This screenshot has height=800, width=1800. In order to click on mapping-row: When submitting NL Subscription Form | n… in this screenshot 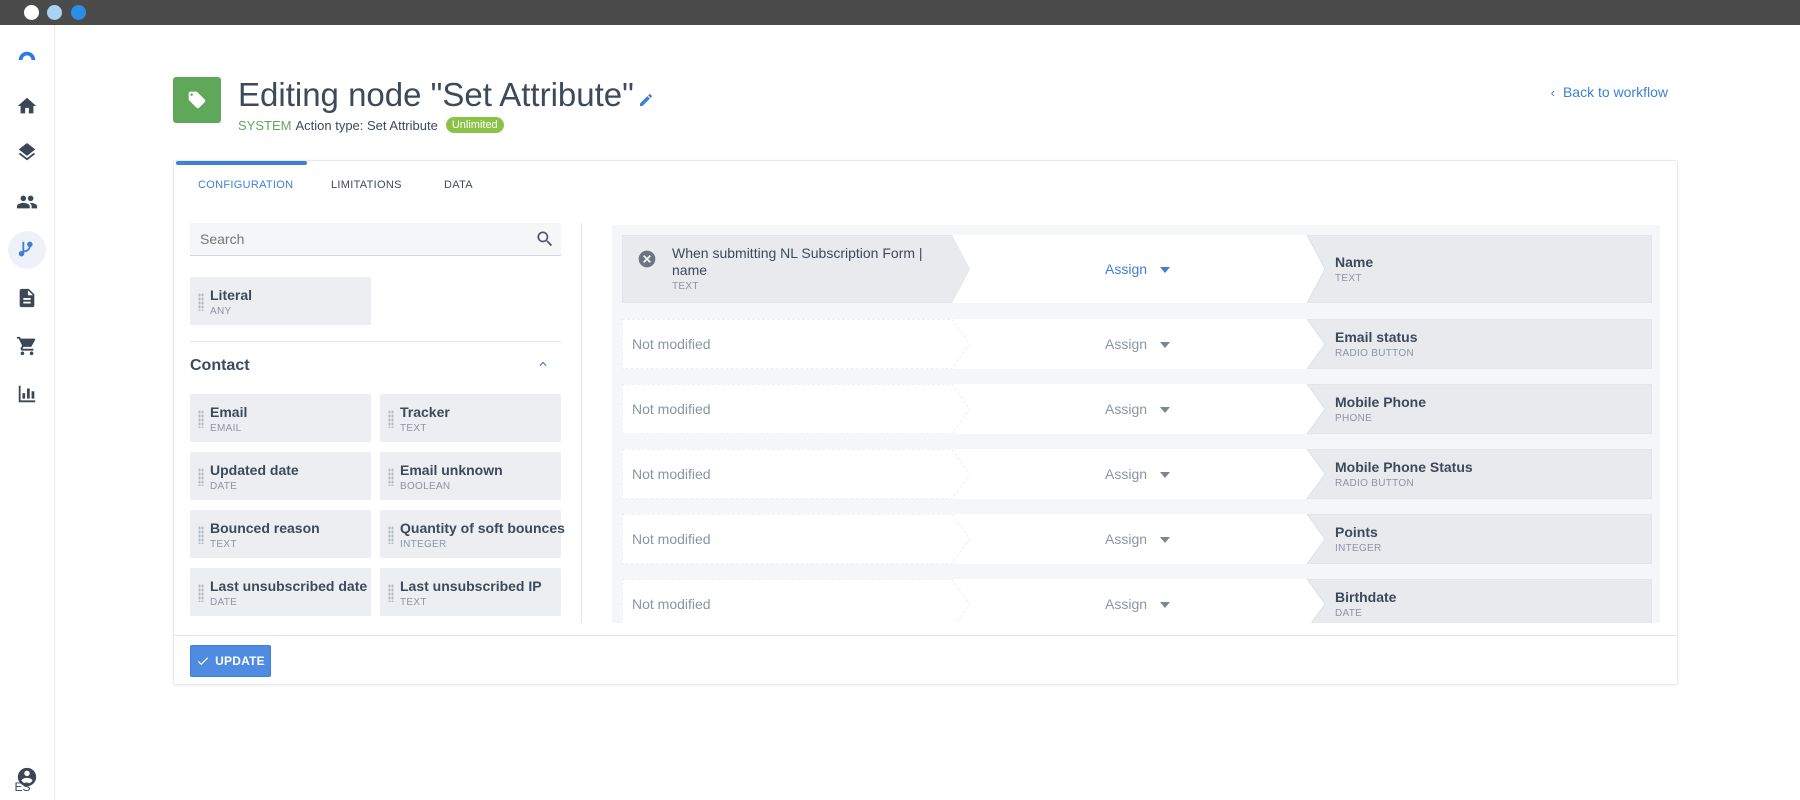, I will do `click(1137, 269)`.